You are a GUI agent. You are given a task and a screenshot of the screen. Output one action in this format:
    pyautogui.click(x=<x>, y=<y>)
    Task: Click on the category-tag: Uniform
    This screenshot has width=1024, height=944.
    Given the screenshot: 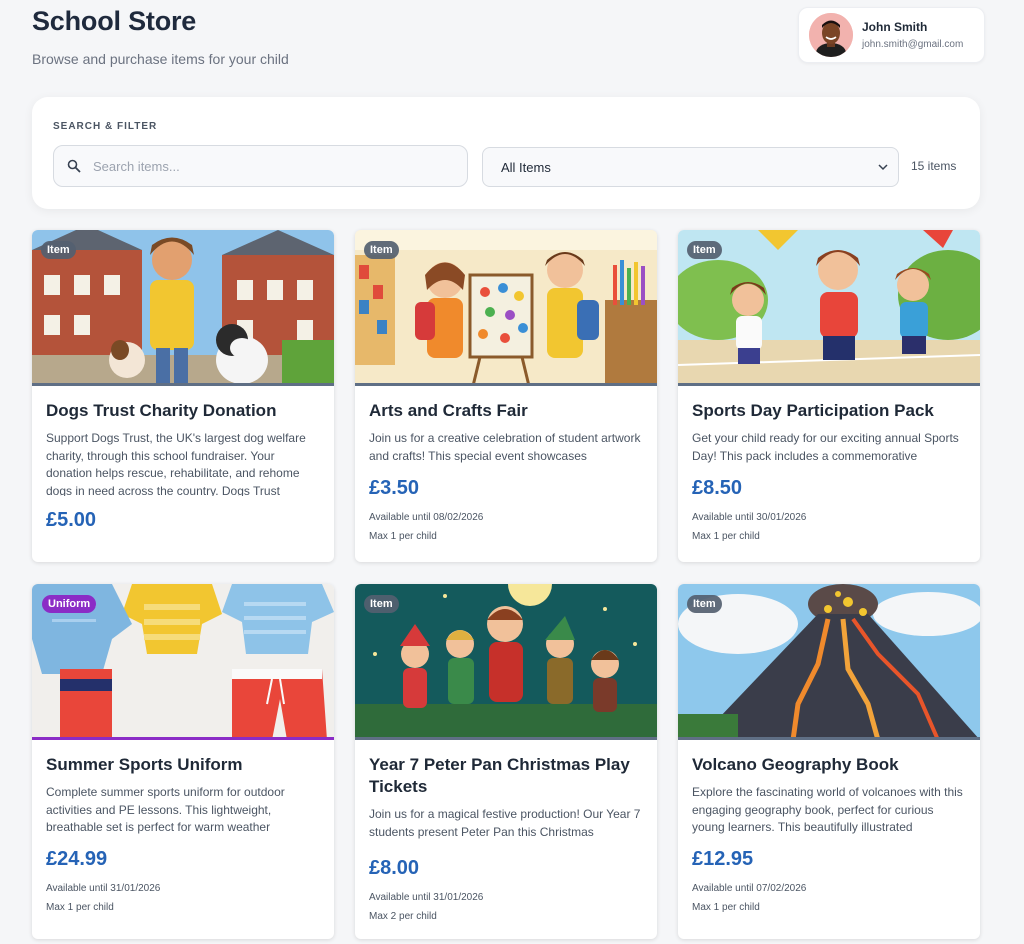 What is the action you would take?
    pyautogui.click(x=69, y=604)
    